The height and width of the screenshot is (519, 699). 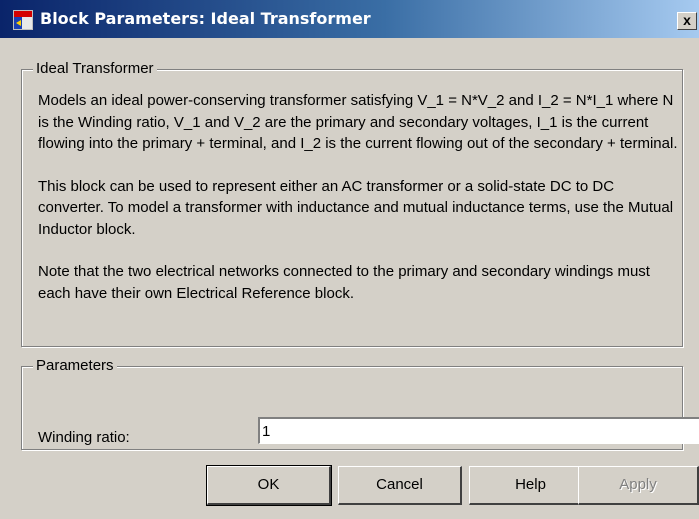 What do you see at coordinates (23, 20) in the screenshot?
I see `simulink-block-icon` at bounding box center [23, 20].